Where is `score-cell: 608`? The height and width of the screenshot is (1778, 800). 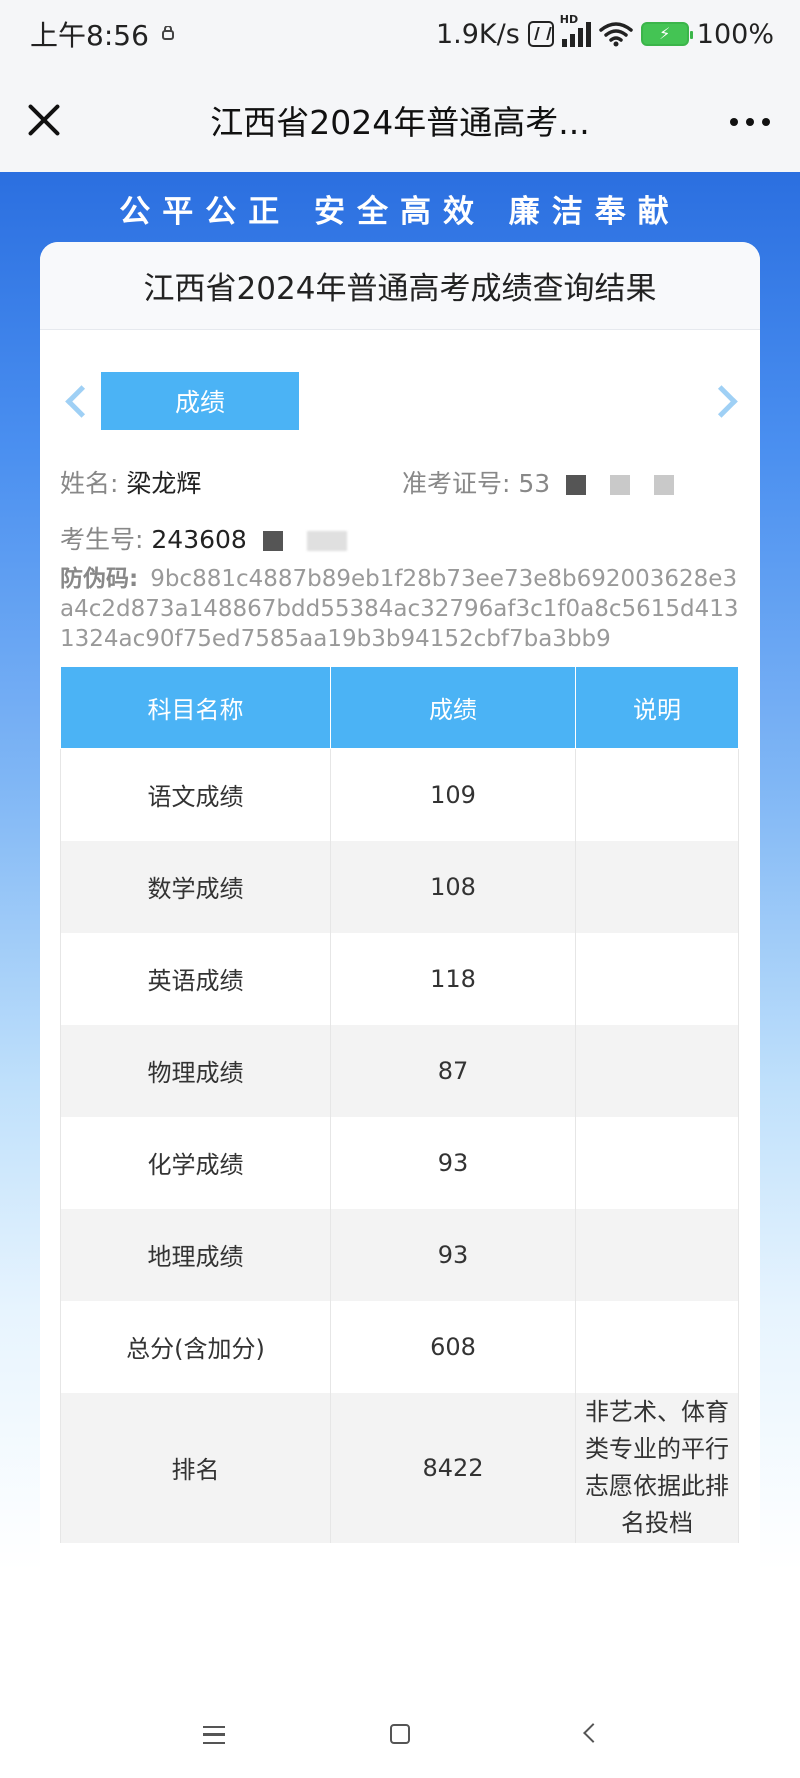
score-cell: 608 is located at coordinates (453, 1346).